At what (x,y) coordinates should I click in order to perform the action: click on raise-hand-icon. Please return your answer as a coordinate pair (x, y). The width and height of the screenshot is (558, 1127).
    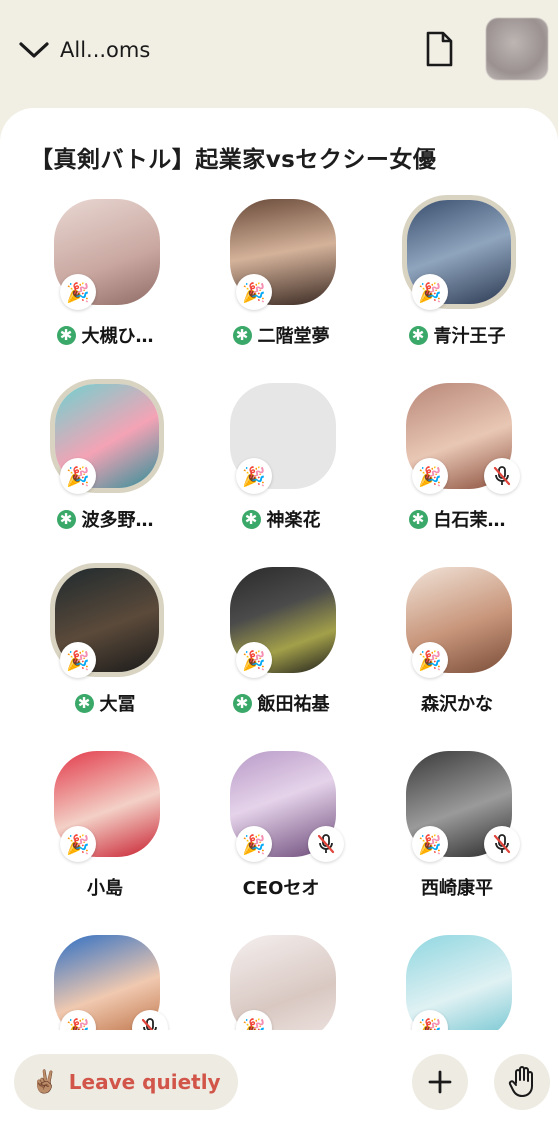
    Looking at the image, I should click on (520, 1081).